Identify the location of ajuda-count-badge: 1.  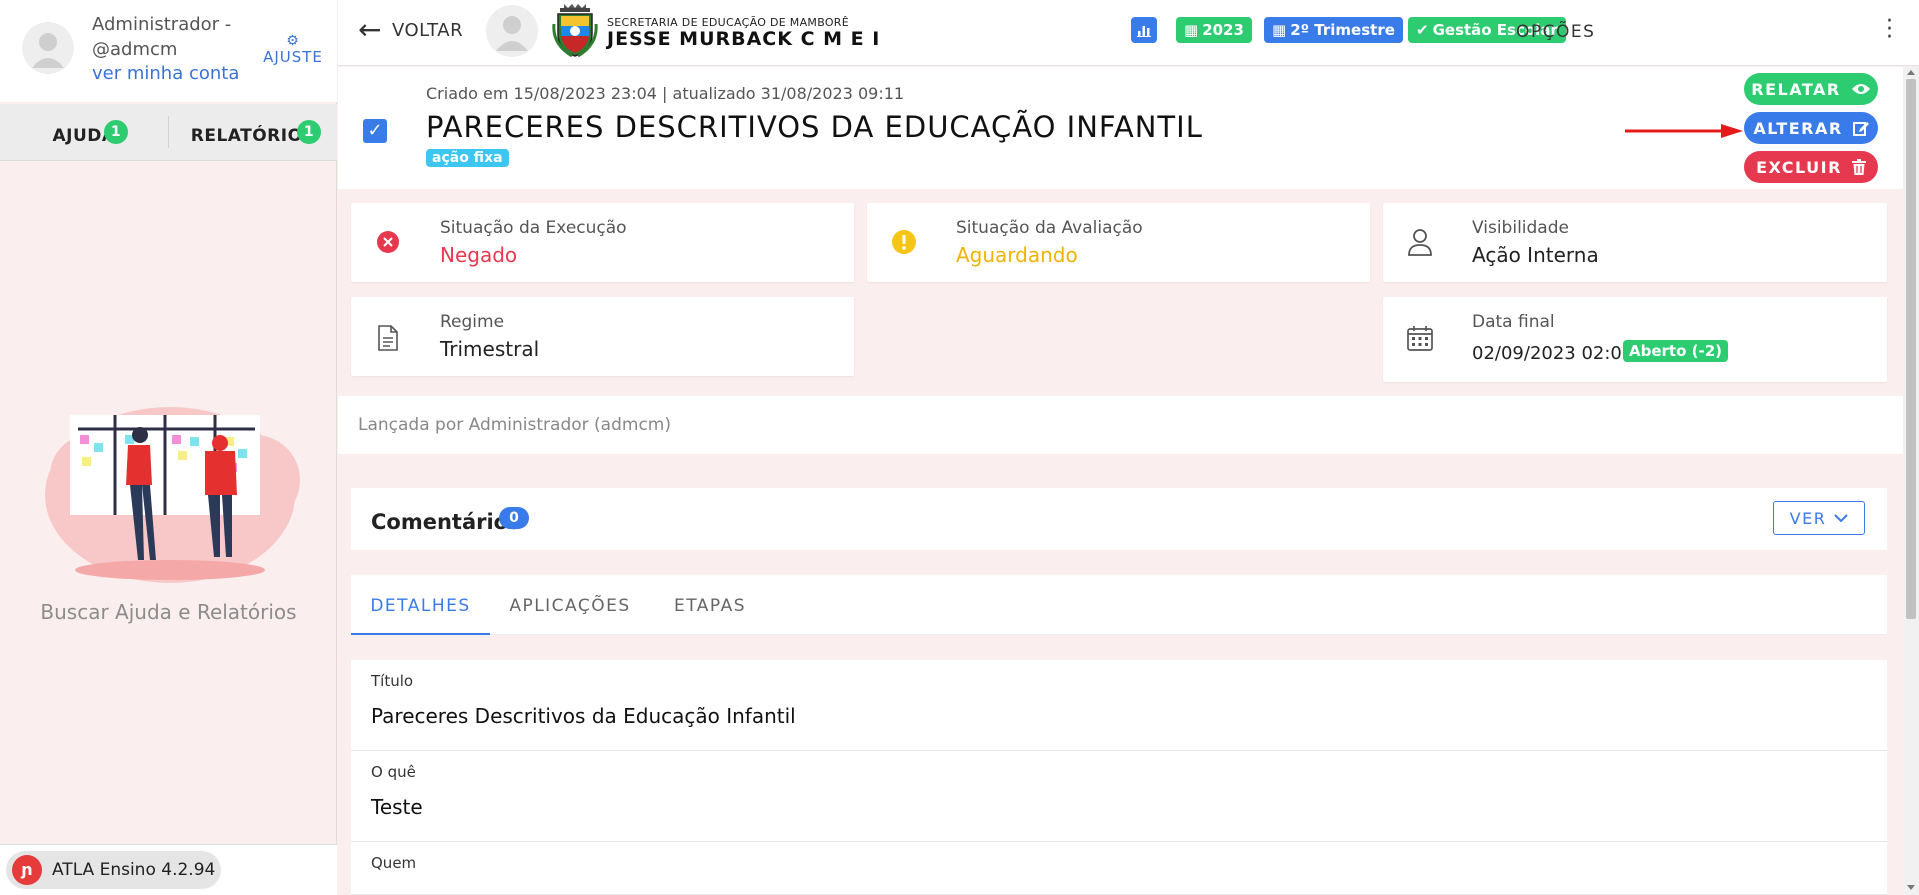
(116, 132).